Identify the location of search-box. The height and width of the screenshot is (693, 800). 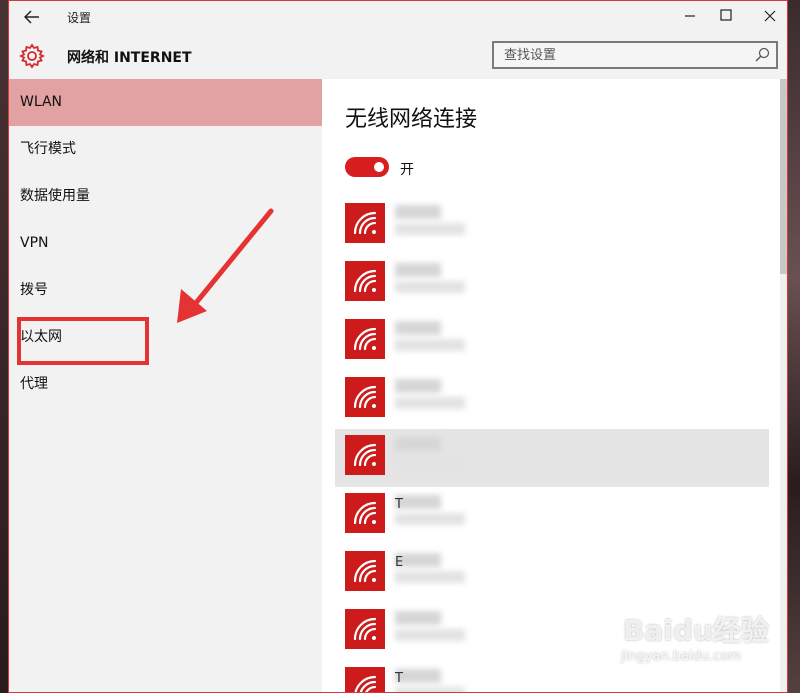
(635, 55).